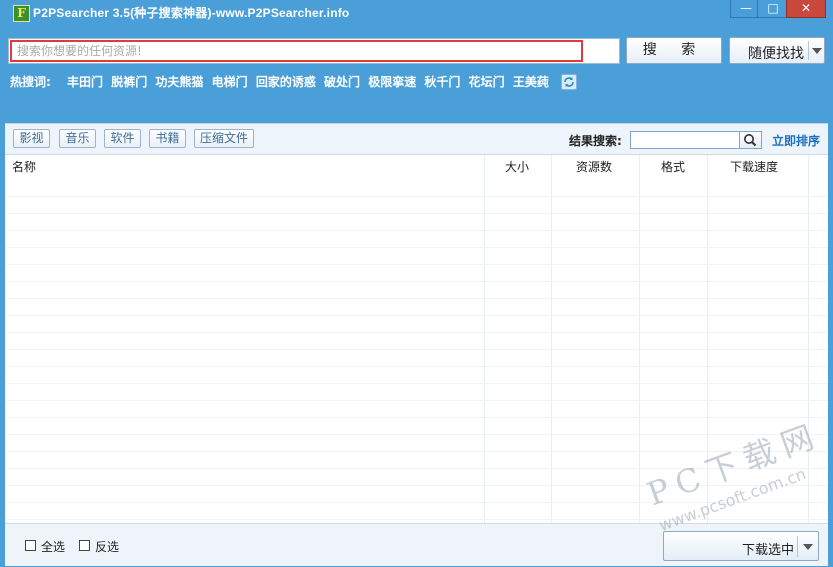 The image size is (833, 567). I want to click on random-search-label: 随便找找, so click(776, 54).